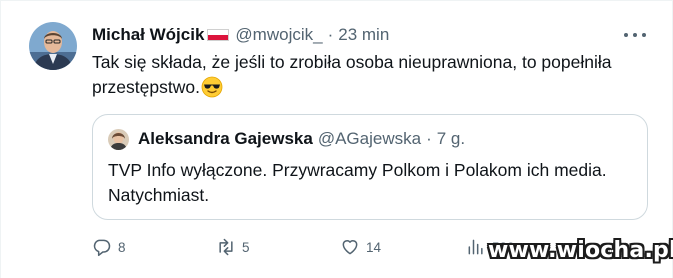  Describe the element at coordinates (635, 35) in the screenshot. I see `more-options-icon` at that location.